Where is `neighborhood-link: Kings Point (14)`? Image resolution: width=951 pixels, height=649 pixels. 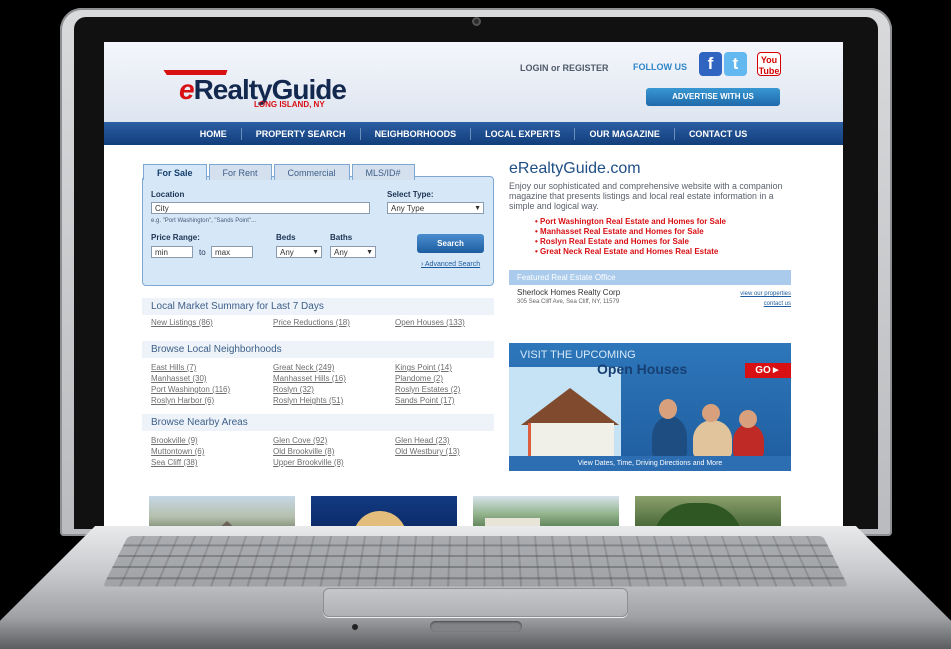
neighborhood-link: Kings Point (14) is located at coordinates (444, 367).